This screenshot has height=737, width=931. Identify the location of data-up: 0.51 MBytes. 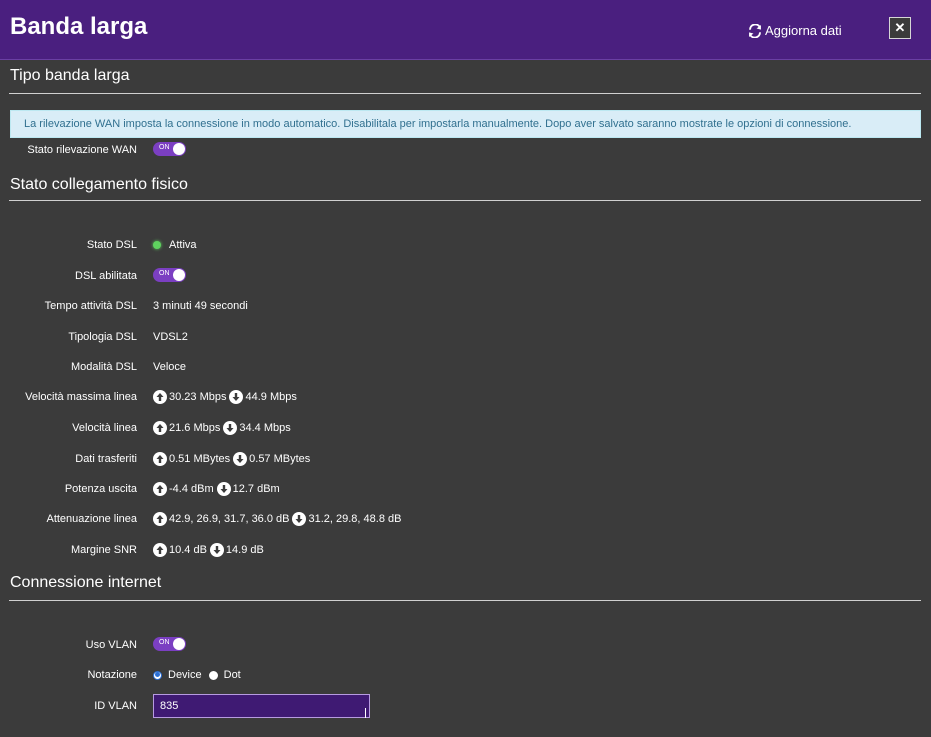
(200, 459).